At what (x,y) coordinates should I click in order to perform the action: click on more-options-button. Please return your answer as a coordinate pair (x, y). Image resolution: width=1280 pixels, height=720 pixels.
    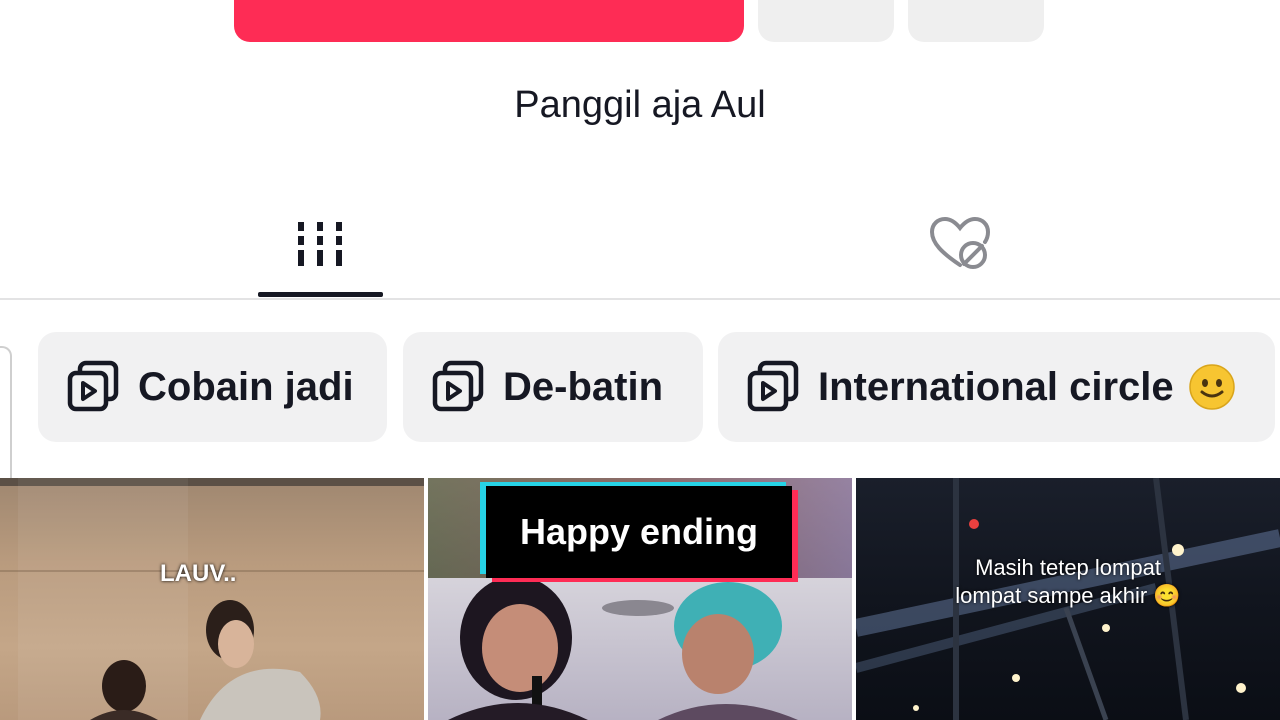
    Looking at the image, I should click on (976, 21).